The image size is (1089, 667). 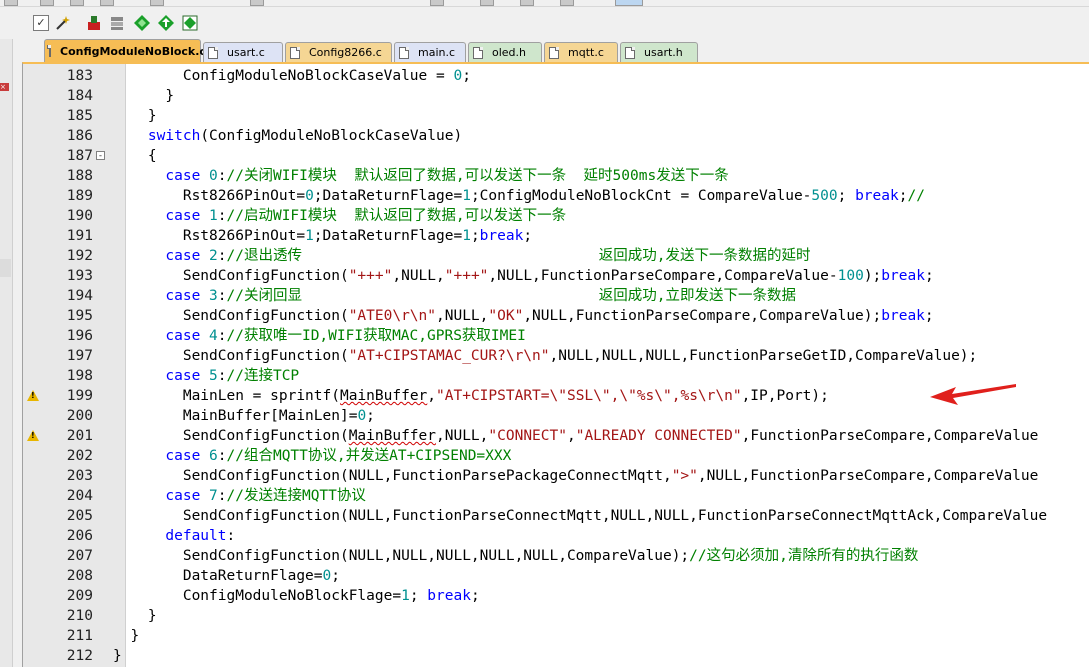 What do you see at coordinates (556, 336) in the screenshot?
I see `code-line: 196 case 4://获取唯一ID,WIFI获取MAC,GPRS获取IMEI` at bounding box center [556, 336].